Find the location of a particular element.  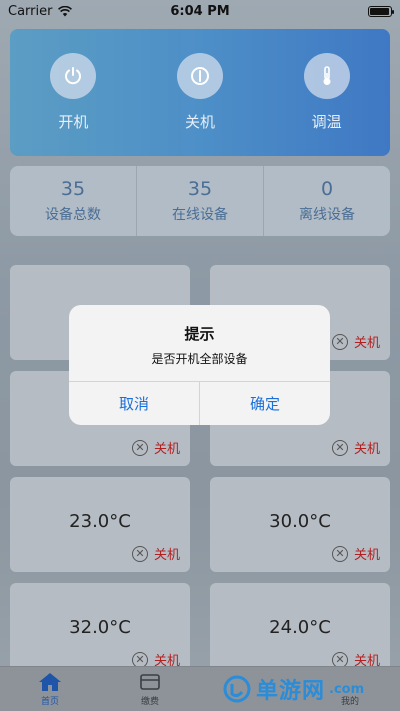

dialog-buttons: 取消 确定 is located at coordinates (199, 403).